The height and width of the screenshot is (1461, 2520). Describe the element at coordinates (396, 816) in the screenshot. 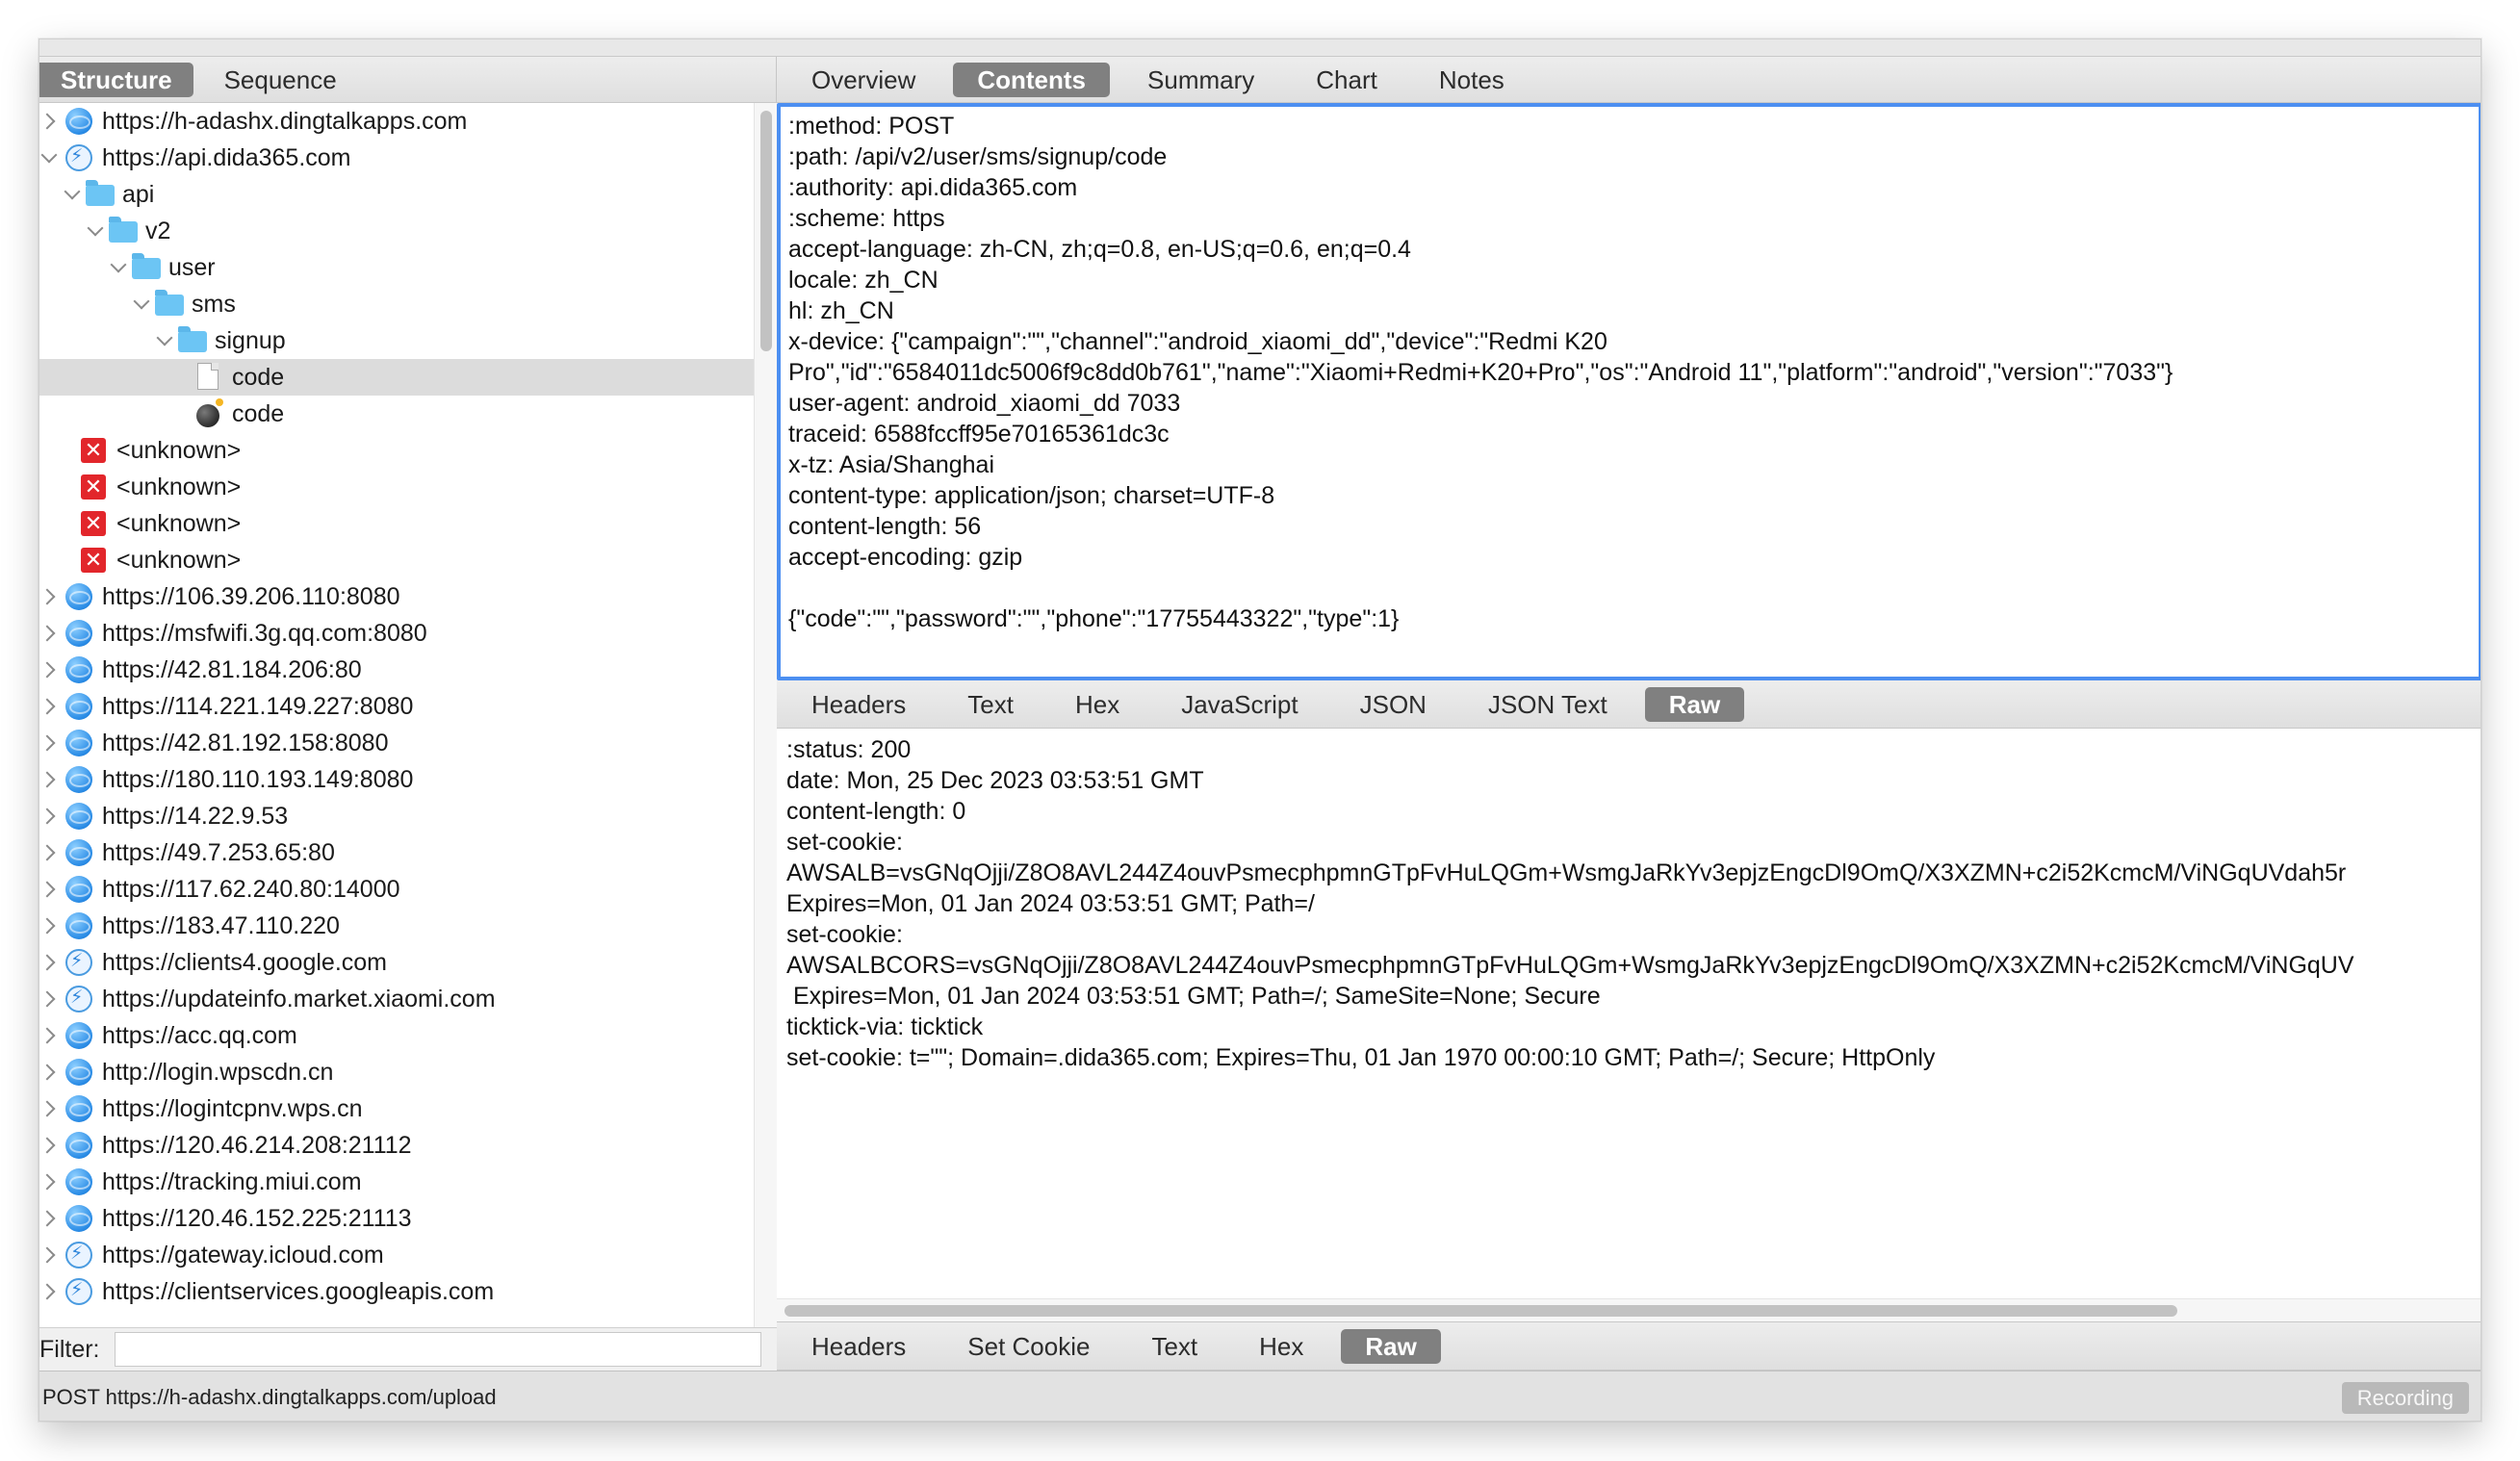

I see `tree-row: https://14.22.9.53` at that location.